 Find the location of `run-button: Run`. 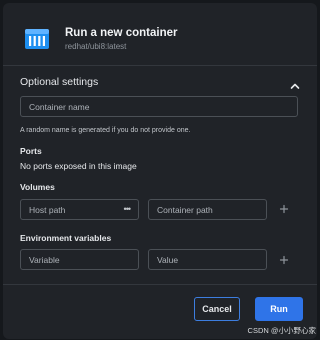

run-button: Run is located at coordinates (279, 309).